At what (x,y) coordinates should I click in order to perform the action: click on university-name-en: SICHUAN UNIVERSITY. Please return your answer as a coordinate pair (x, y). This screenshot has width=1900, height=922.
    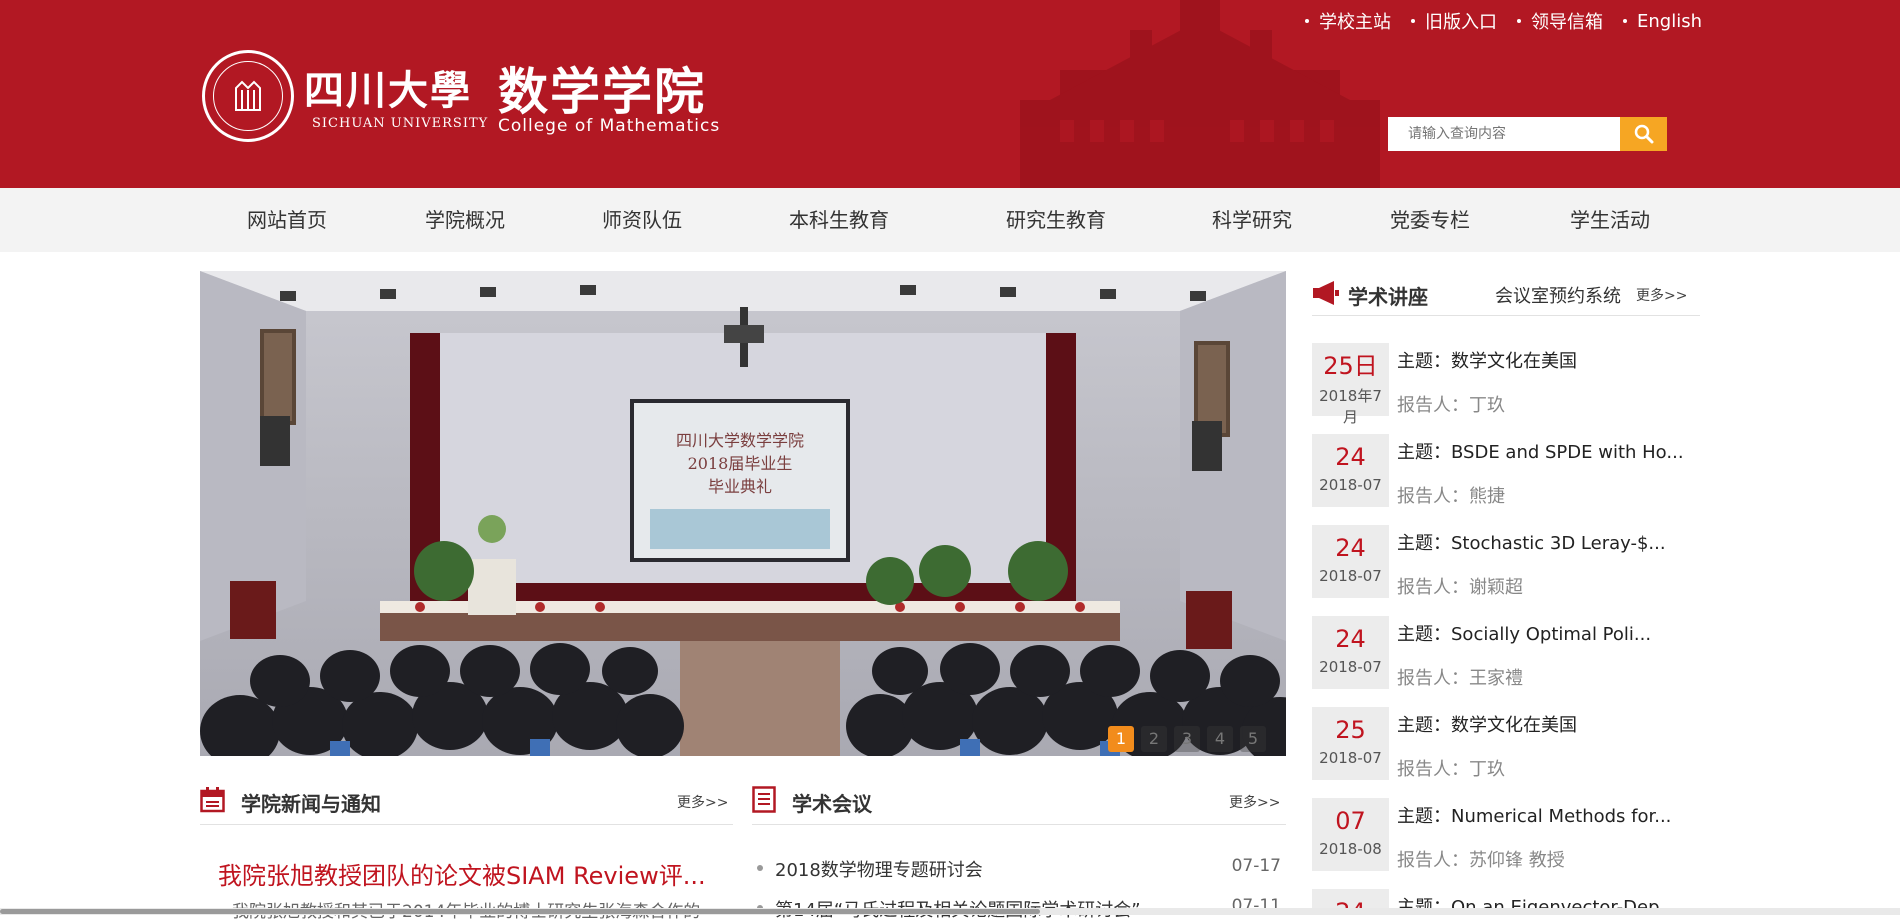
    Looking at the image, I should click on (400, 123).